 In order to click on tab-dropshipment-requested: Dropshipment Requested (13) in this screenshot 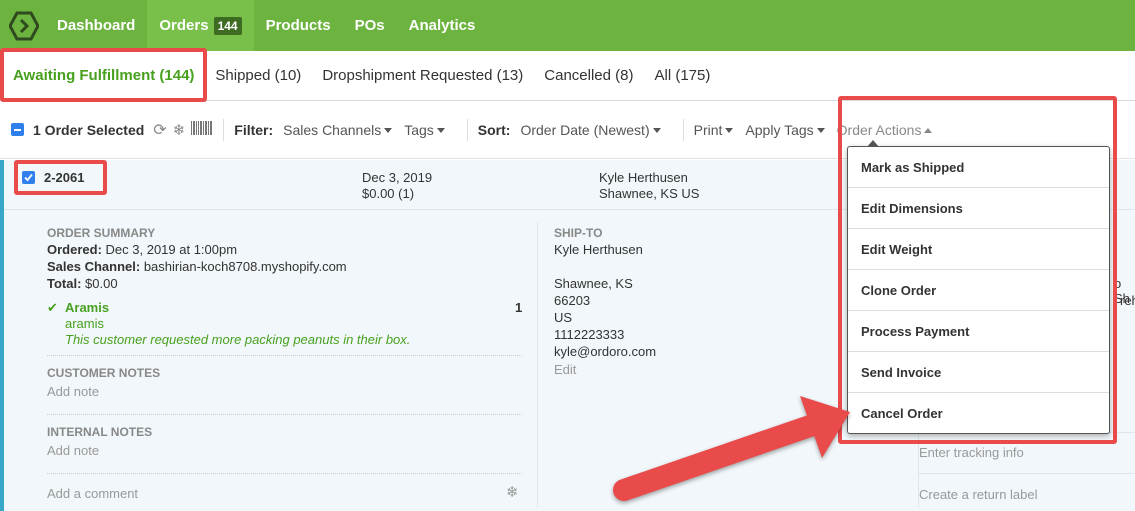, I will do `click(422, 75)`.